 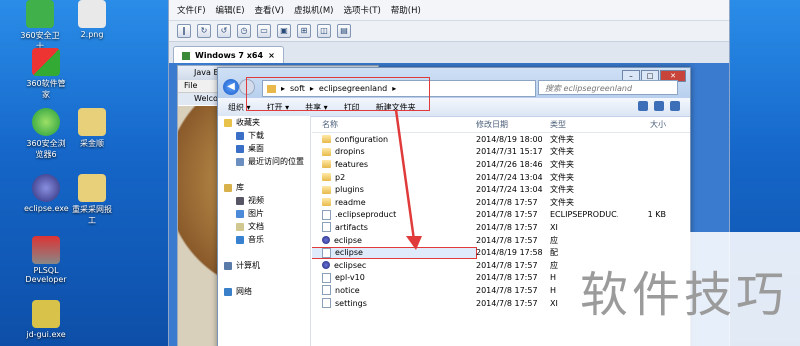 What do you see at coordinates (501, 152) in the screenshot?
I see `file-row: dropins 2014/7/31 15:17 文件夹` at bounding box center [501, 152].